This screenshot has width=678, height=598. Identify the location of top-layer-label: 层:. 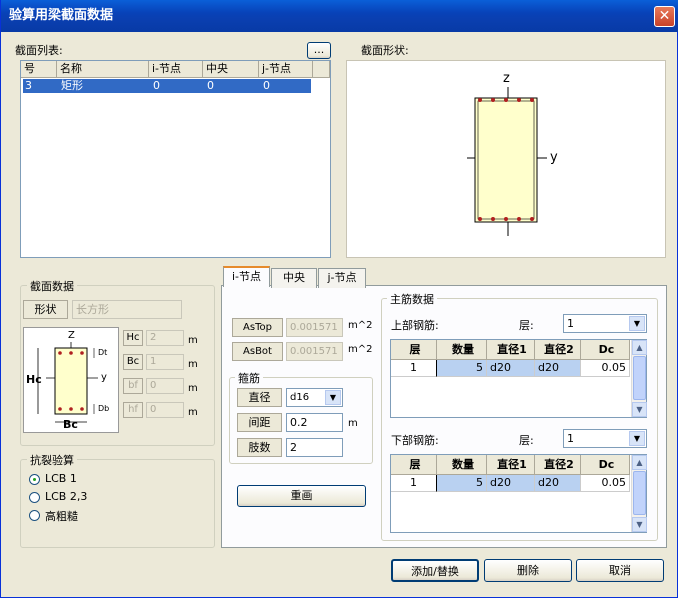
(526, 325).